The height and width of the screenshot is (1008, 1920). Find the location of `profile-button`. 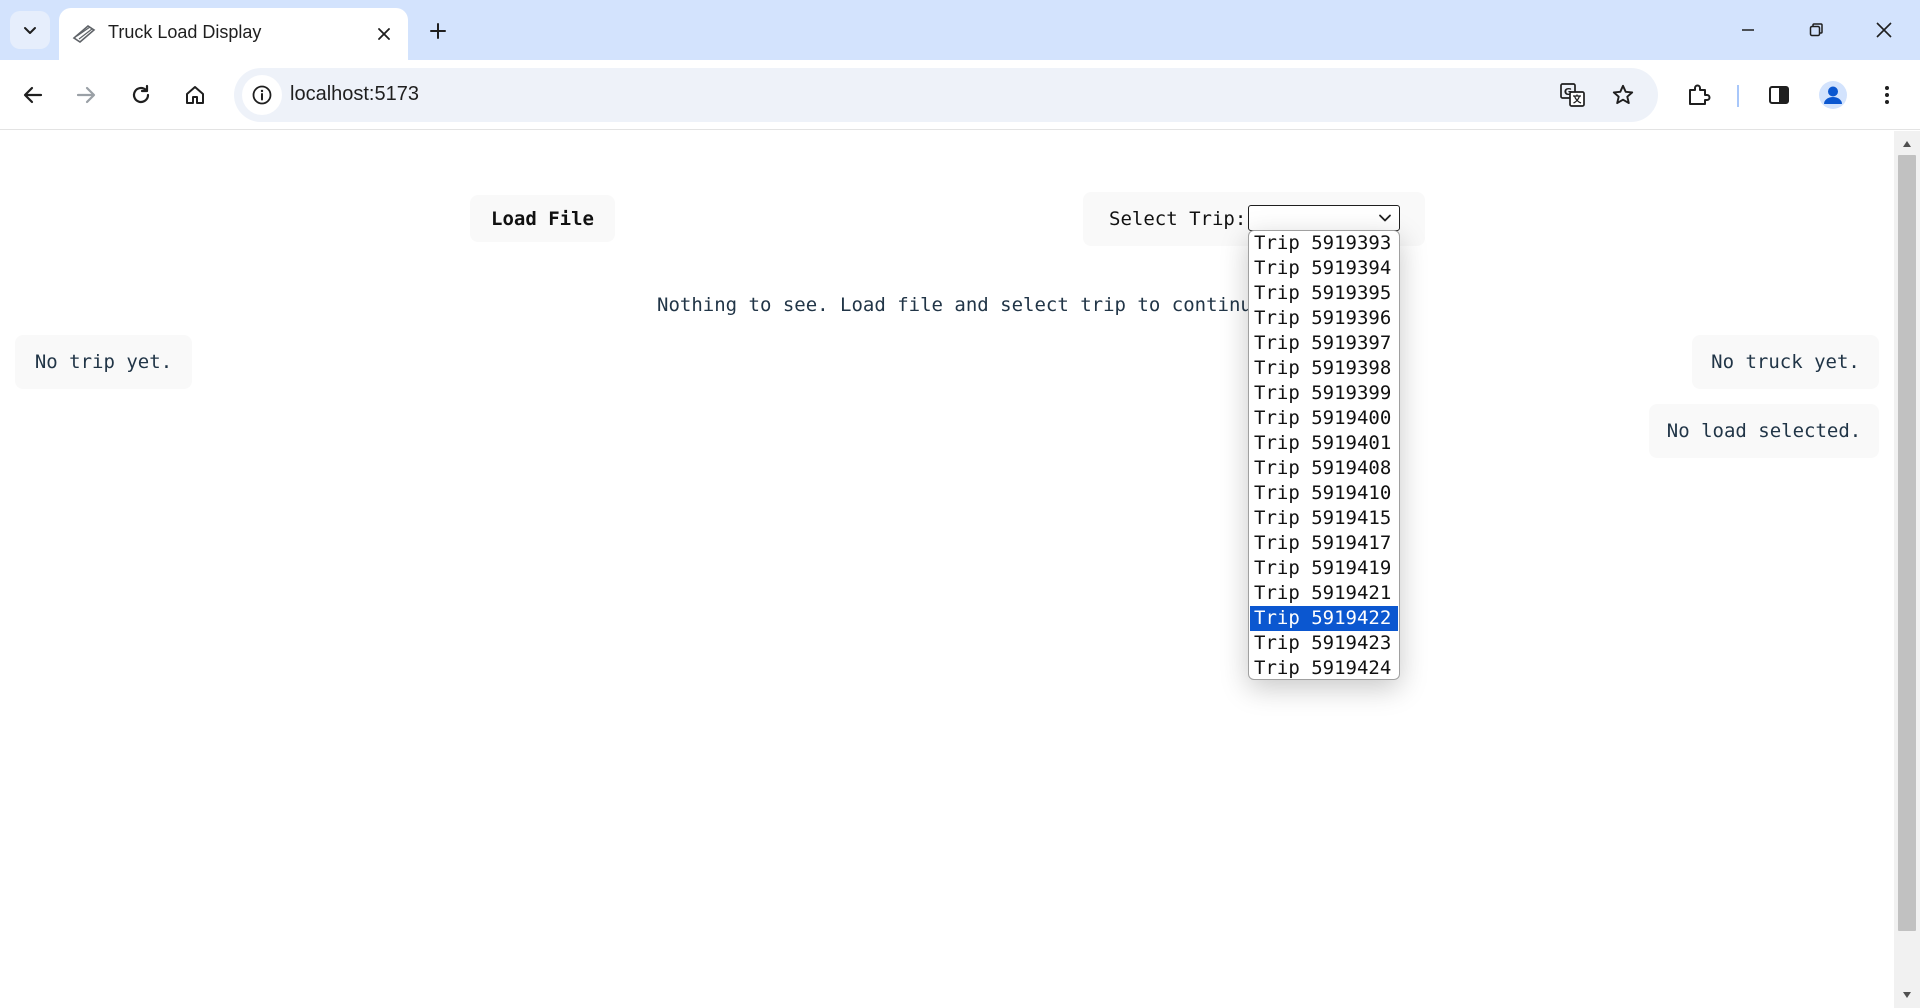

profile-button is located at coordinates (1833, 95).